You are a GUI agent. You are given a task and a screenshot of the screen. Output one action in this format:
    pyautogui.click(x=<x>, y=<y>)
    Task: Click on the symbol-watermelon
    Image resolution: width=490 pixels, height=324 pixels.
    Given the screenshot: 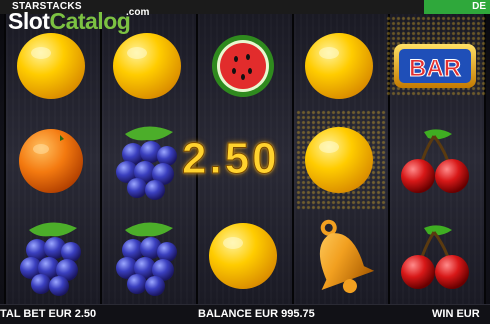 What is the action you would take?
    pyautogui.click(x=243, y=66)
    